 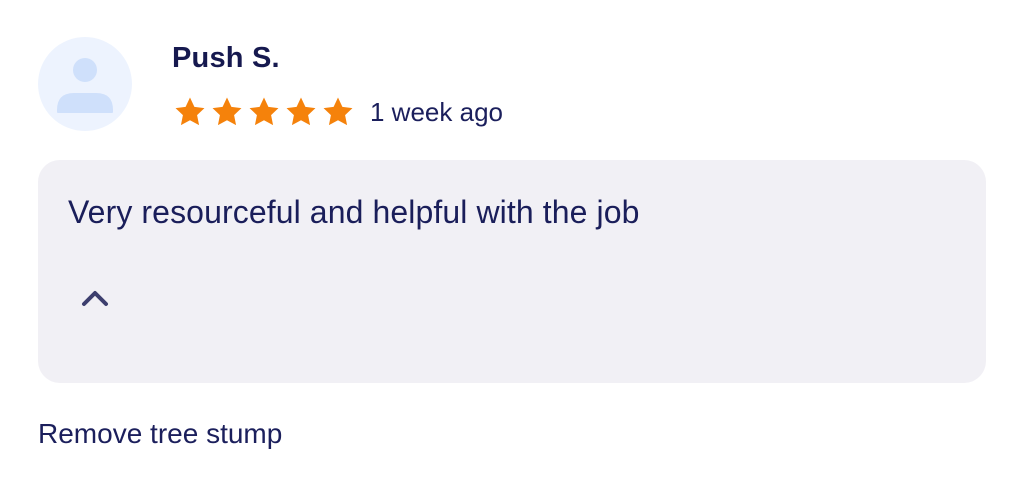 I want to click on chevron-up-icon, so click(x=95, y=298).